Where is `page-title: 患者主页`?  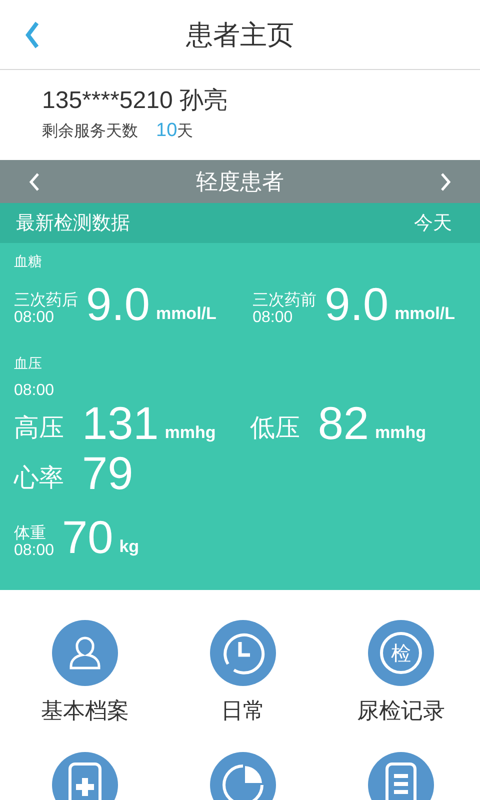
page-title: 患者主页 is located at coordinates (240, 35).